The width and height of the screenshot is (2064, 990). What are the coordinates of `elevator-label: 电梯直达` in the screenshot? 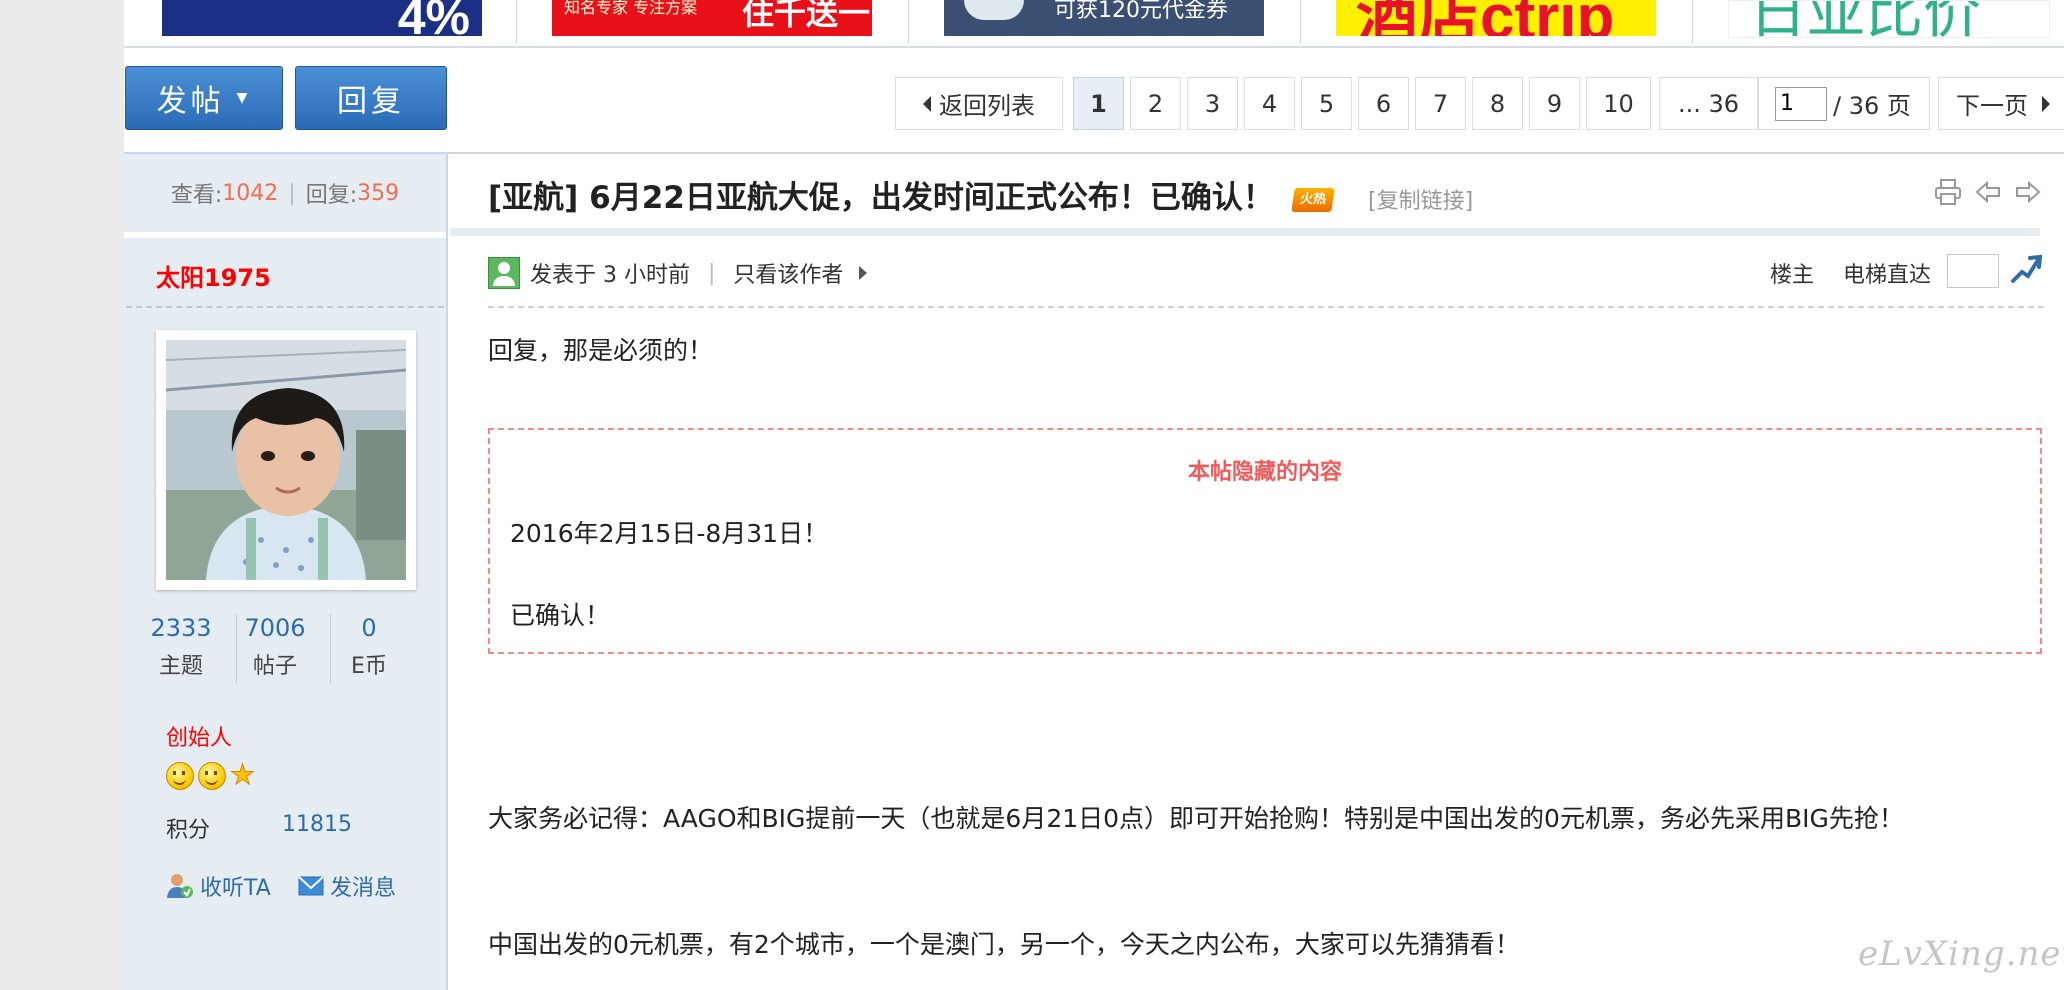 It's located at (1887, 275).